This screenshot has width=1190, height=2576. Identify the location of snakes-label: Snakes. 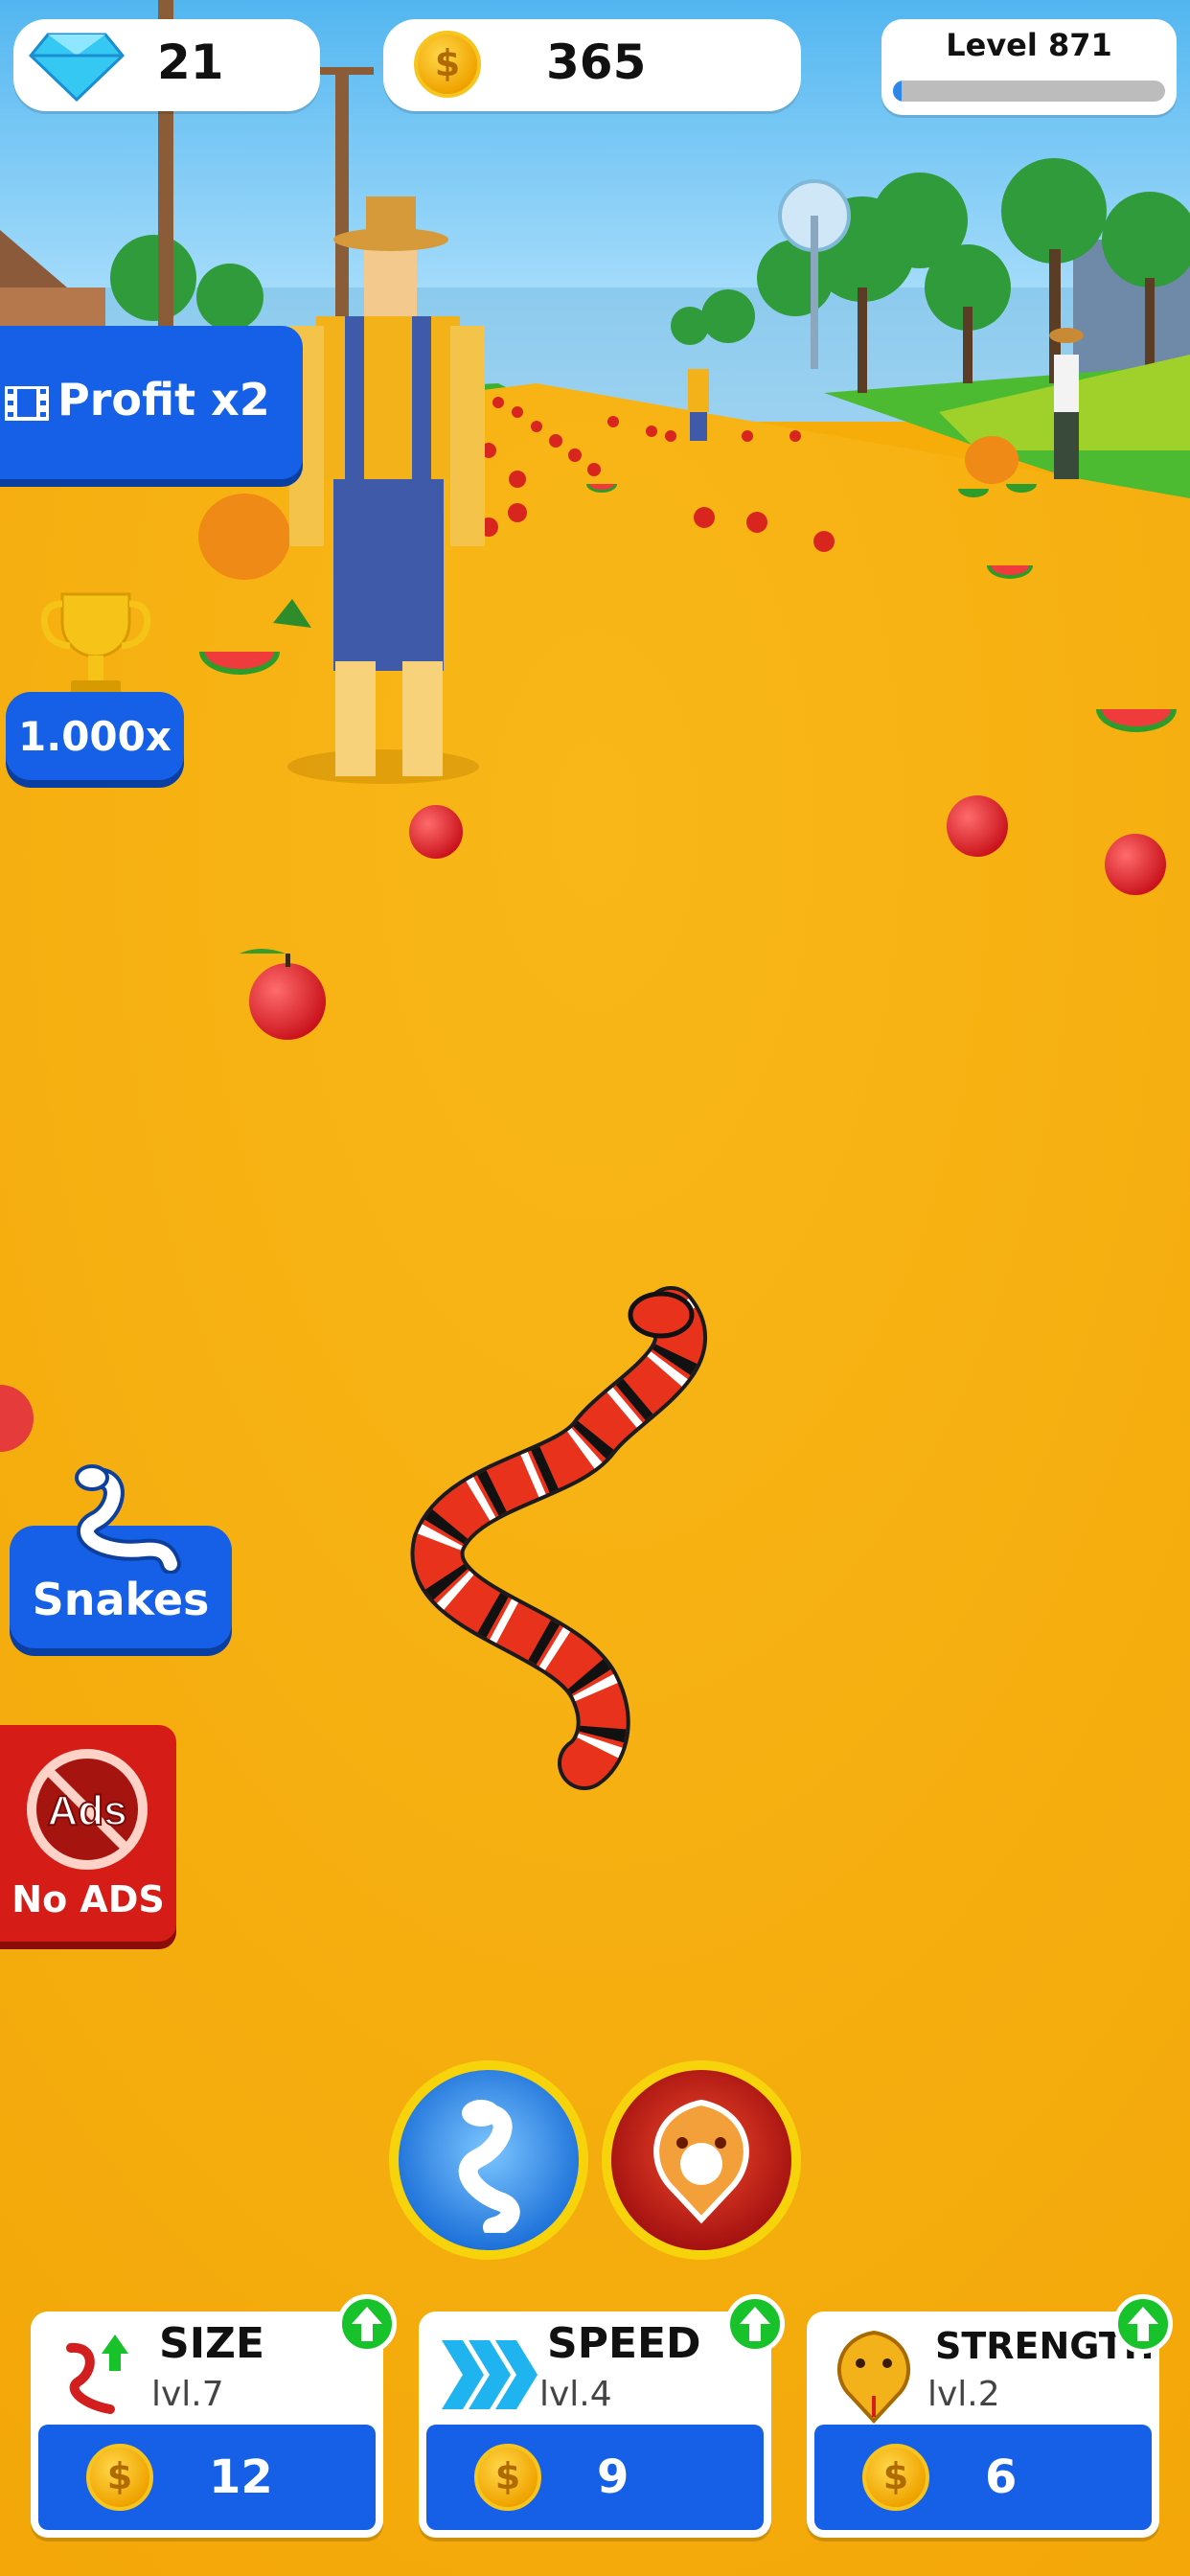
(121, 1599).